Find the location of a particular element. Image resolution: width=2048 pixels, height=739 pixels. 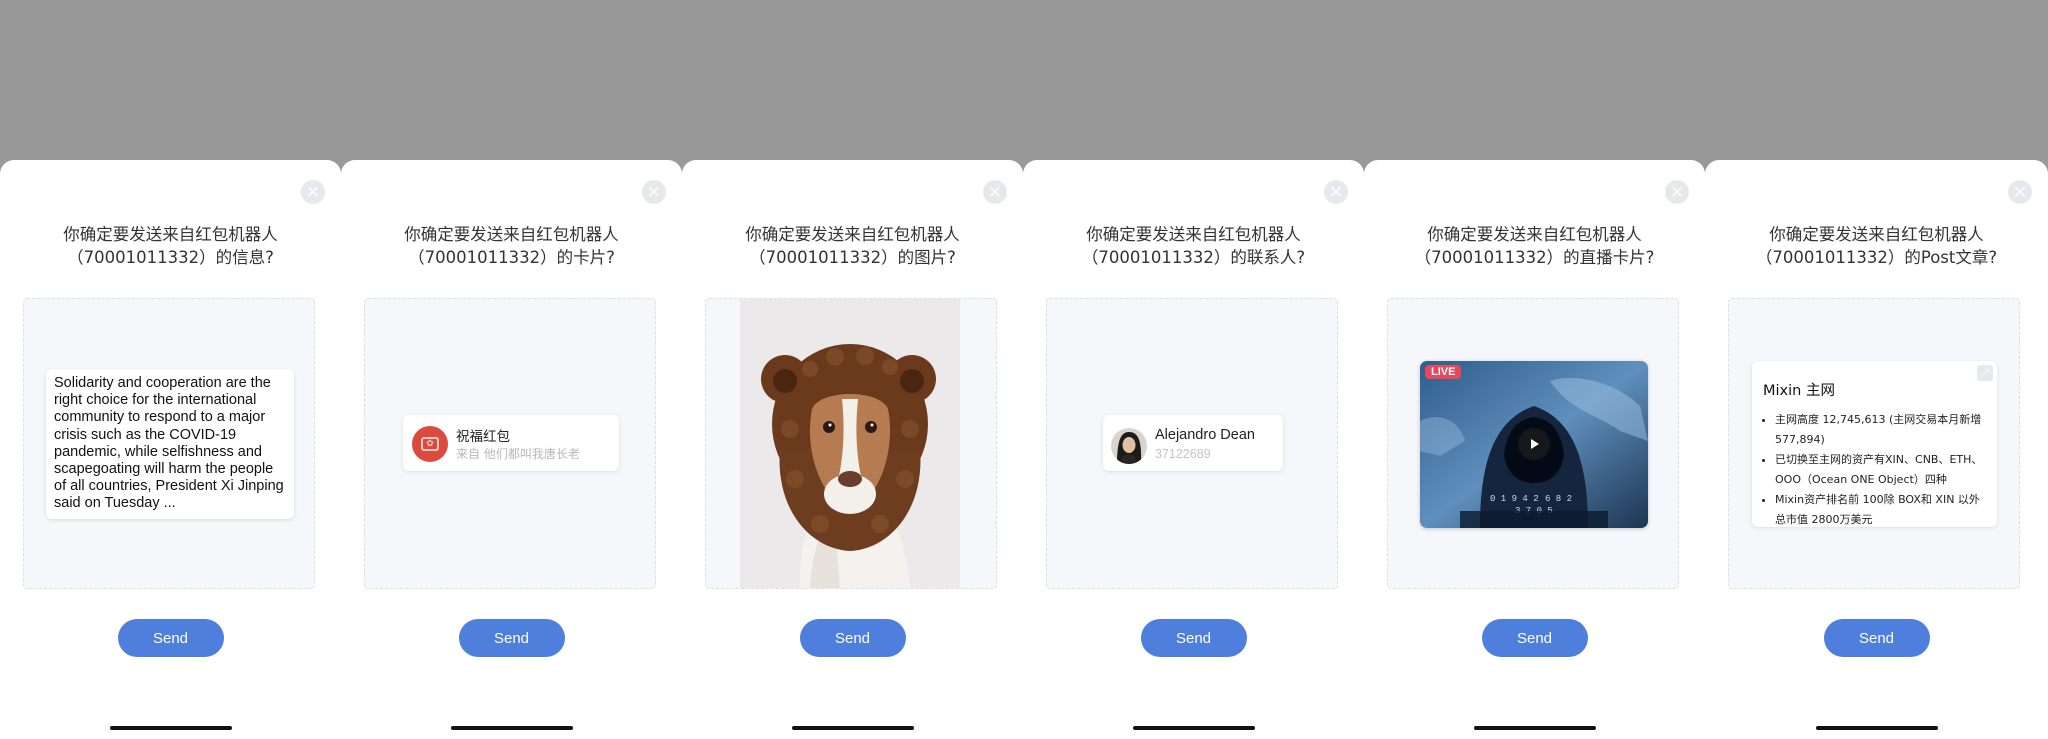

dog-in-bear-hat-image is located at coordinates (850, 443).